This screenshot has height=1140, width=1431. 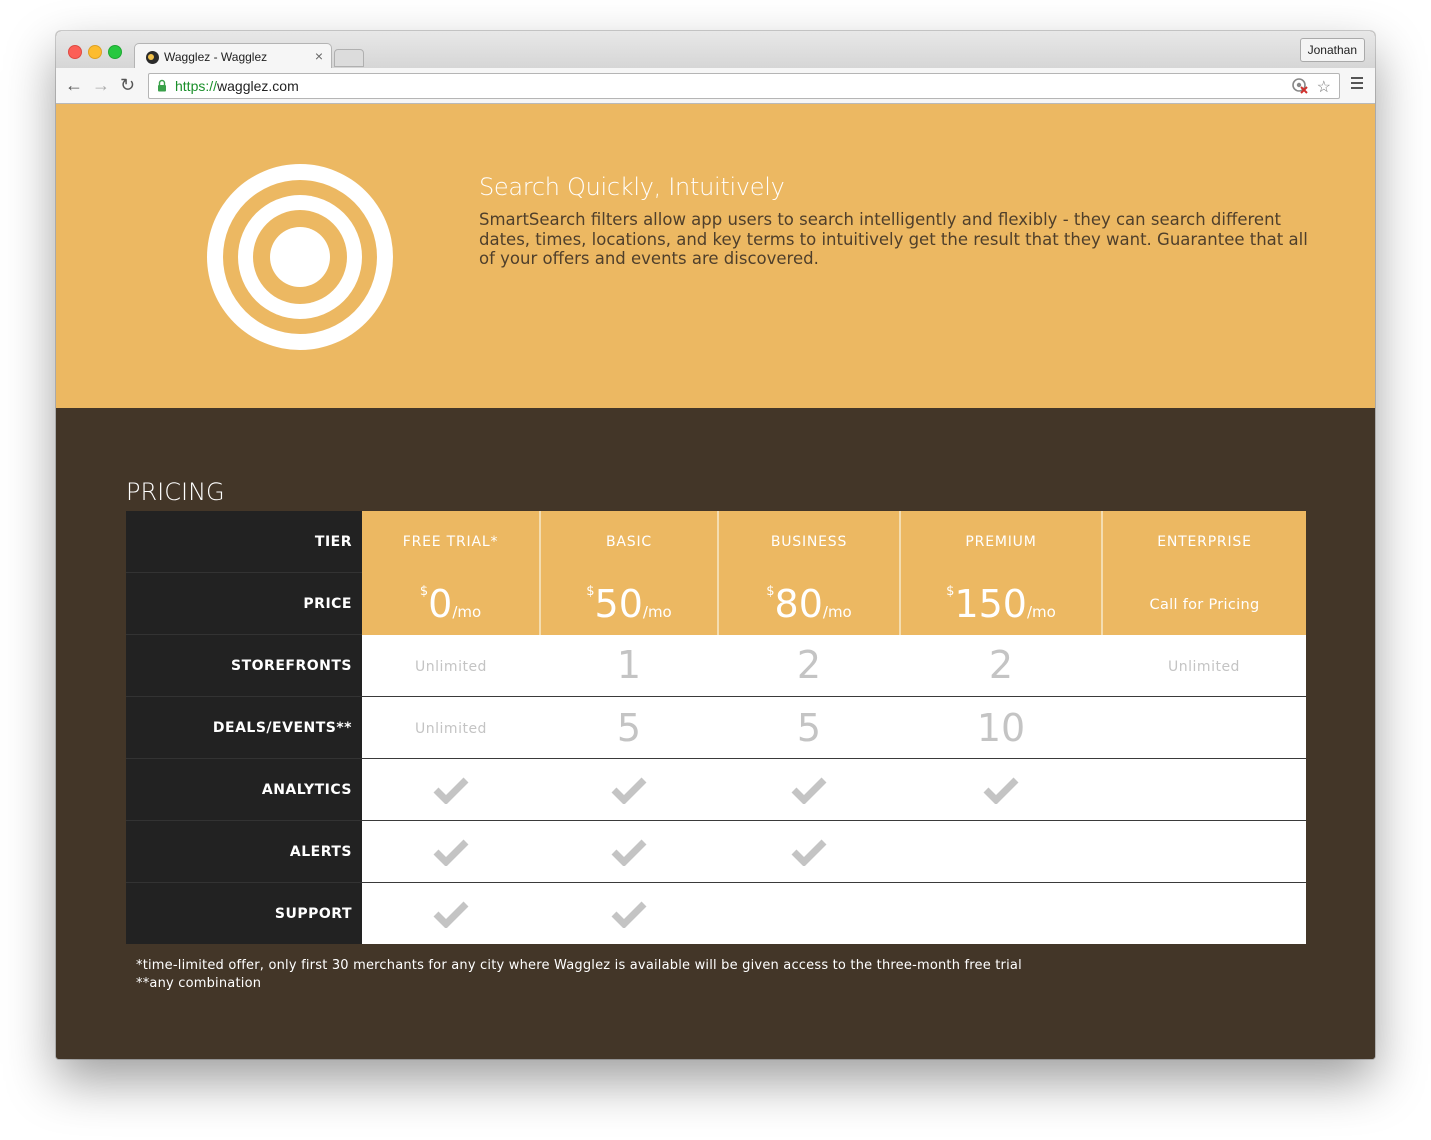 I want to click on price-amount: 0, so click(x=440, y=603).